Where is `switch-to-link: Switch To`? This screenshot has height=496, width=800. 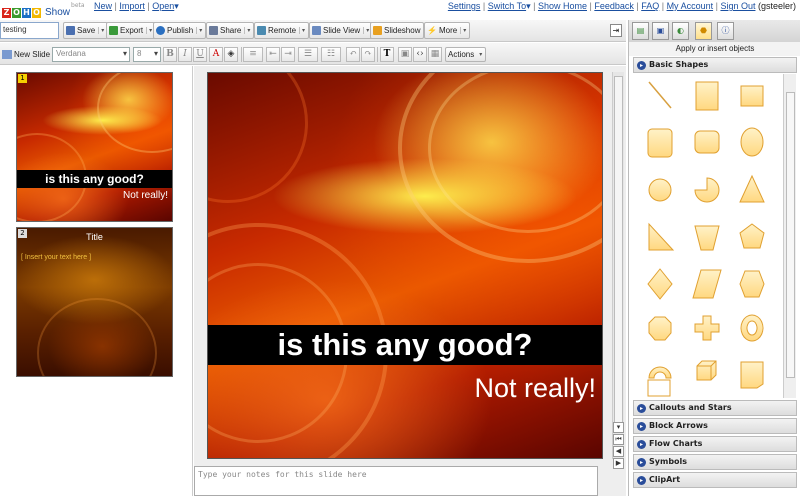 switch-to-link: Switch To is located at coordinates (507, 6).